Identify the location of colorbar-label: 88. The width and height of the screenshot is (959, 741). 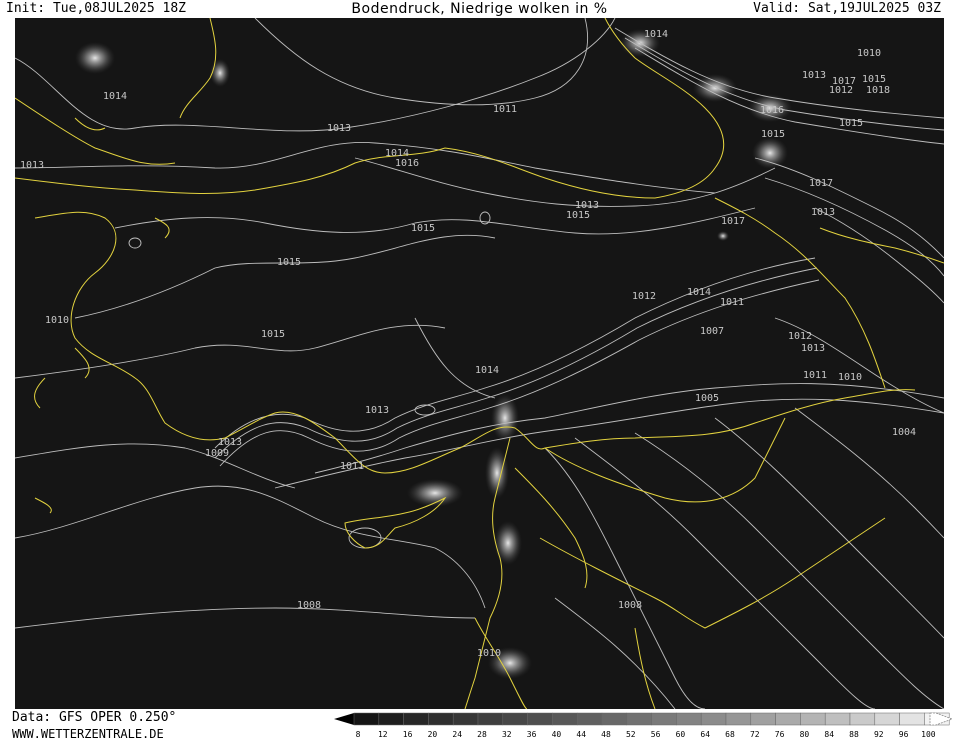
(854, 734).